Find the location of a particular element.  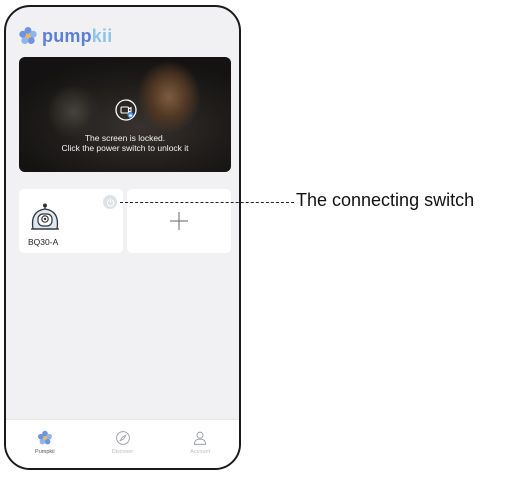

baby-monitor-icon is located at coordinates (45, 216).